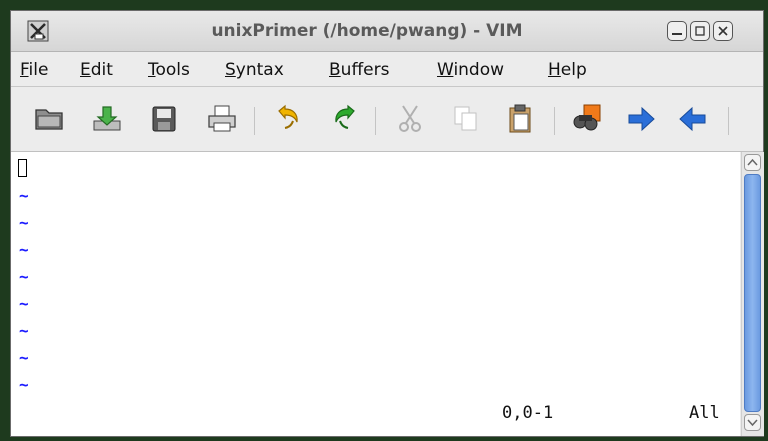  Describe the element at coordinates (22, 168) in the screenshot. I see `text-cursor` at that location.